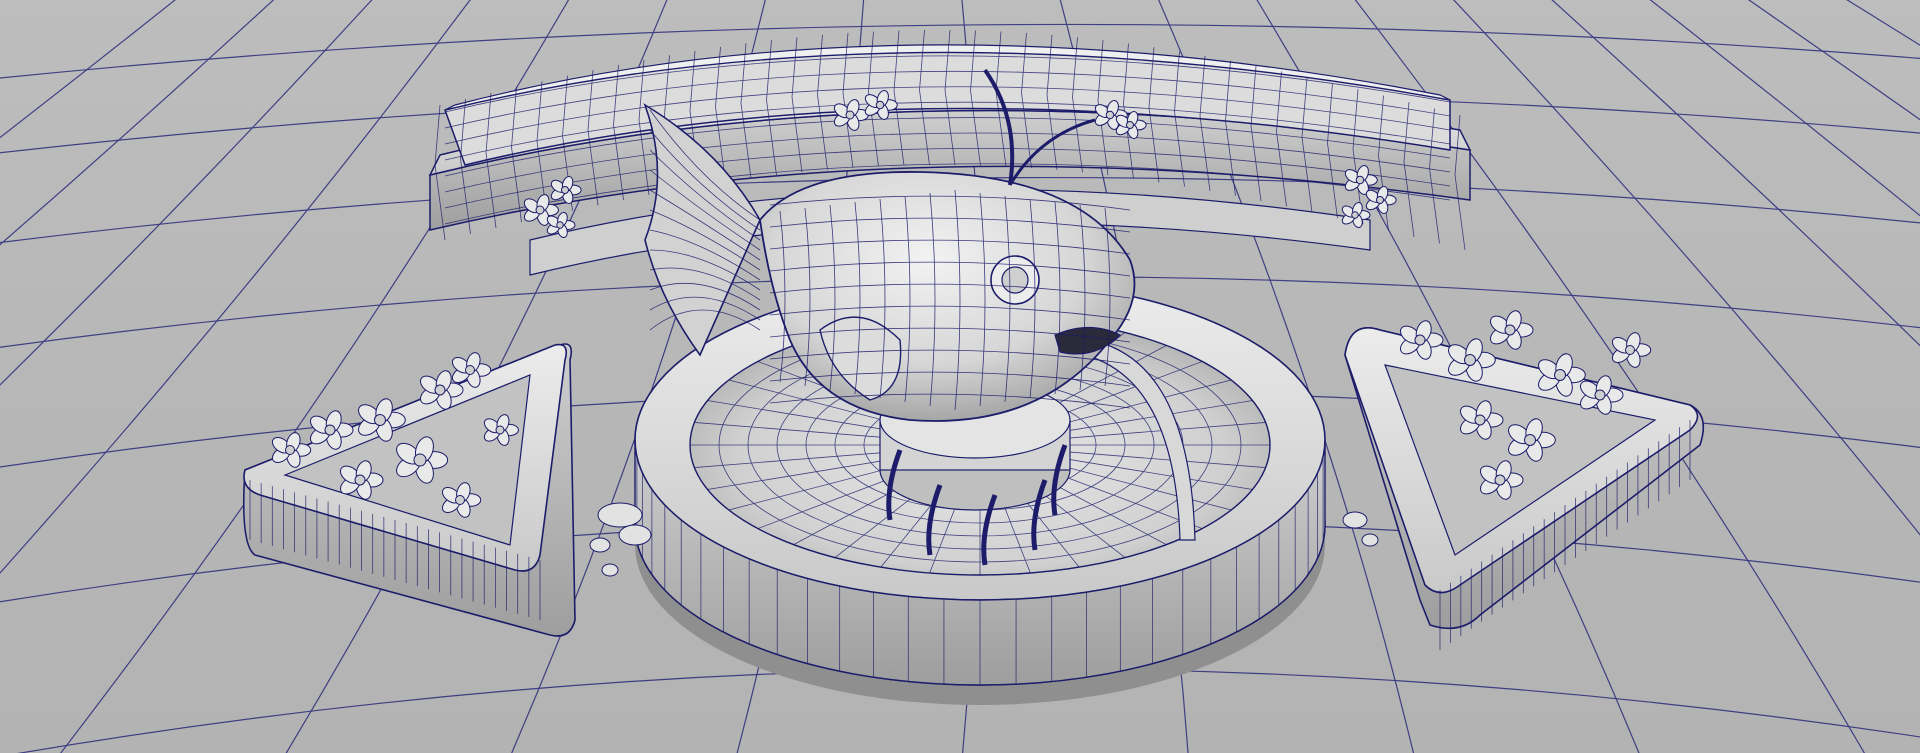  Describe the element at coordinates (409, 490) in the screenshot. I see `left-triangular-planter` at that location.